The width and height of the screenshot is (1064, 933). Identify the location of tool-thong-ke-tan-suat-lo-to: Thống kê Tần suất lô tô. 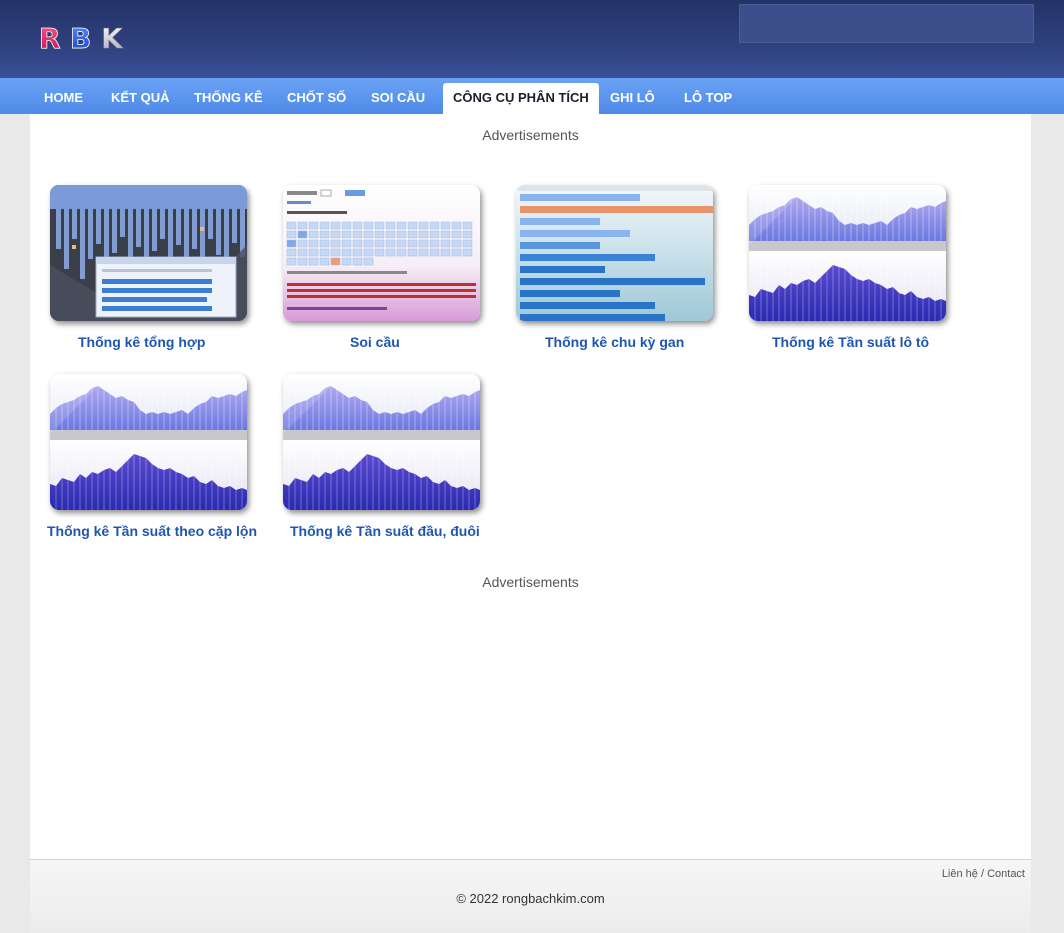
(849, 270).